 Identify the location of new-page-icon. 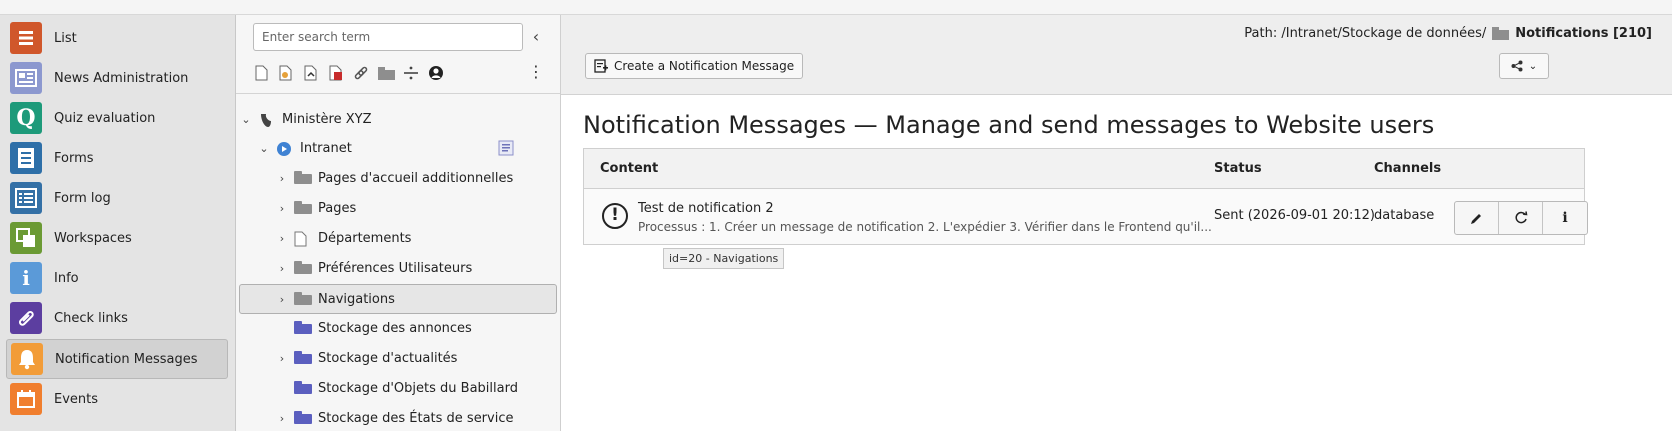
(261, 73).